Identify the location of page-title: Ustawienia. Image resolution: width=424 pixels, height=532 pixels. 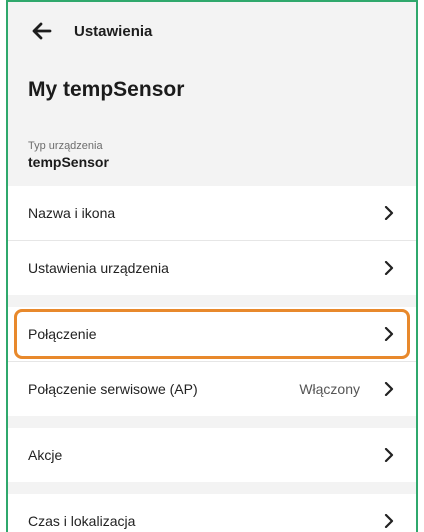
(113, 31).